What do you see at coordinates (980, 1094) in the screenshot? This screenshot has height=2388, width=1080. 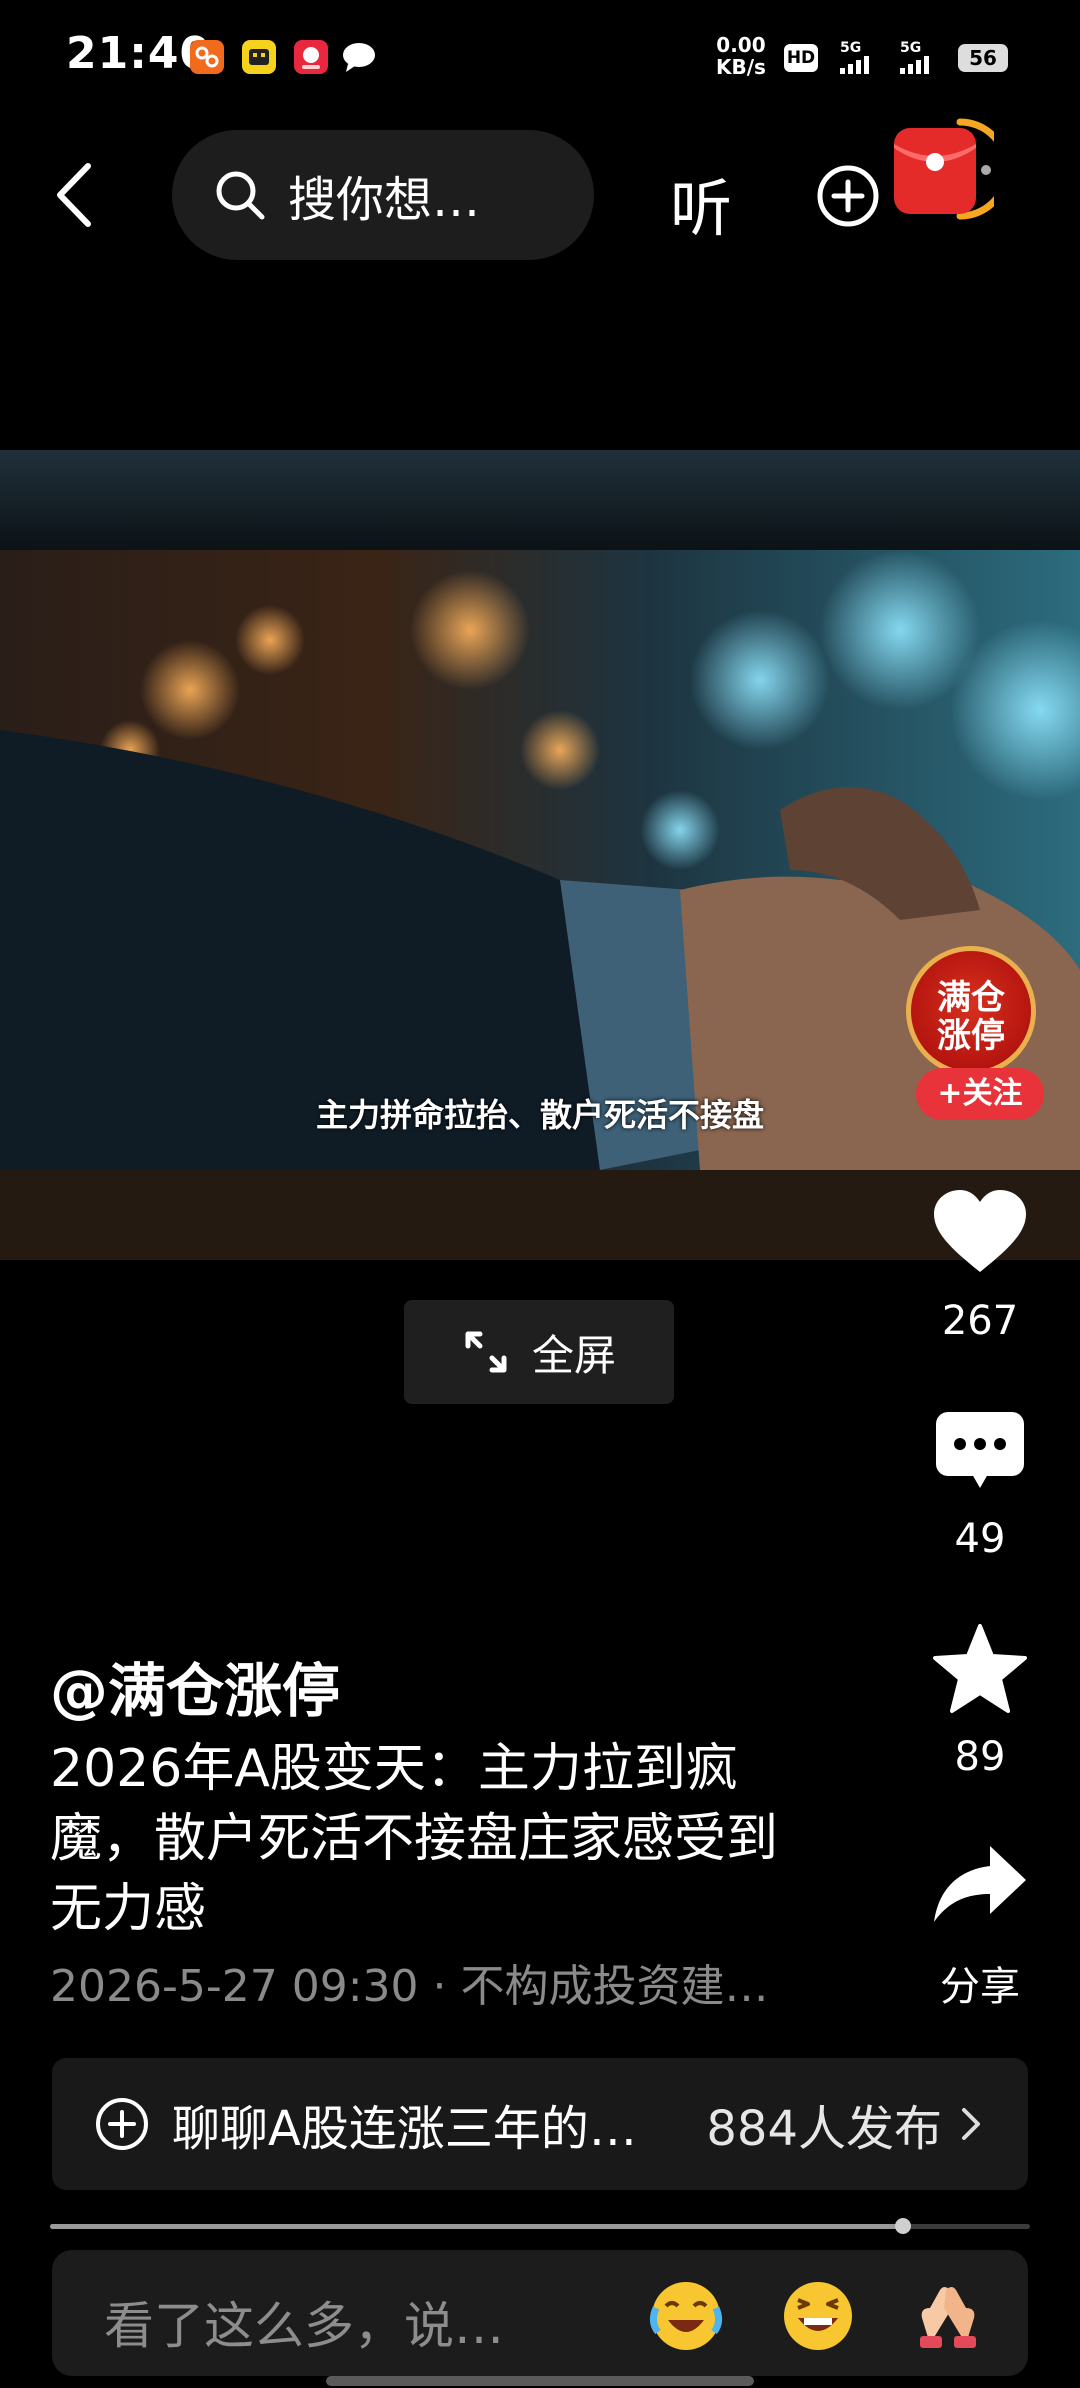 I see `follow-button: +关注` at bounding box center [980, 1094].